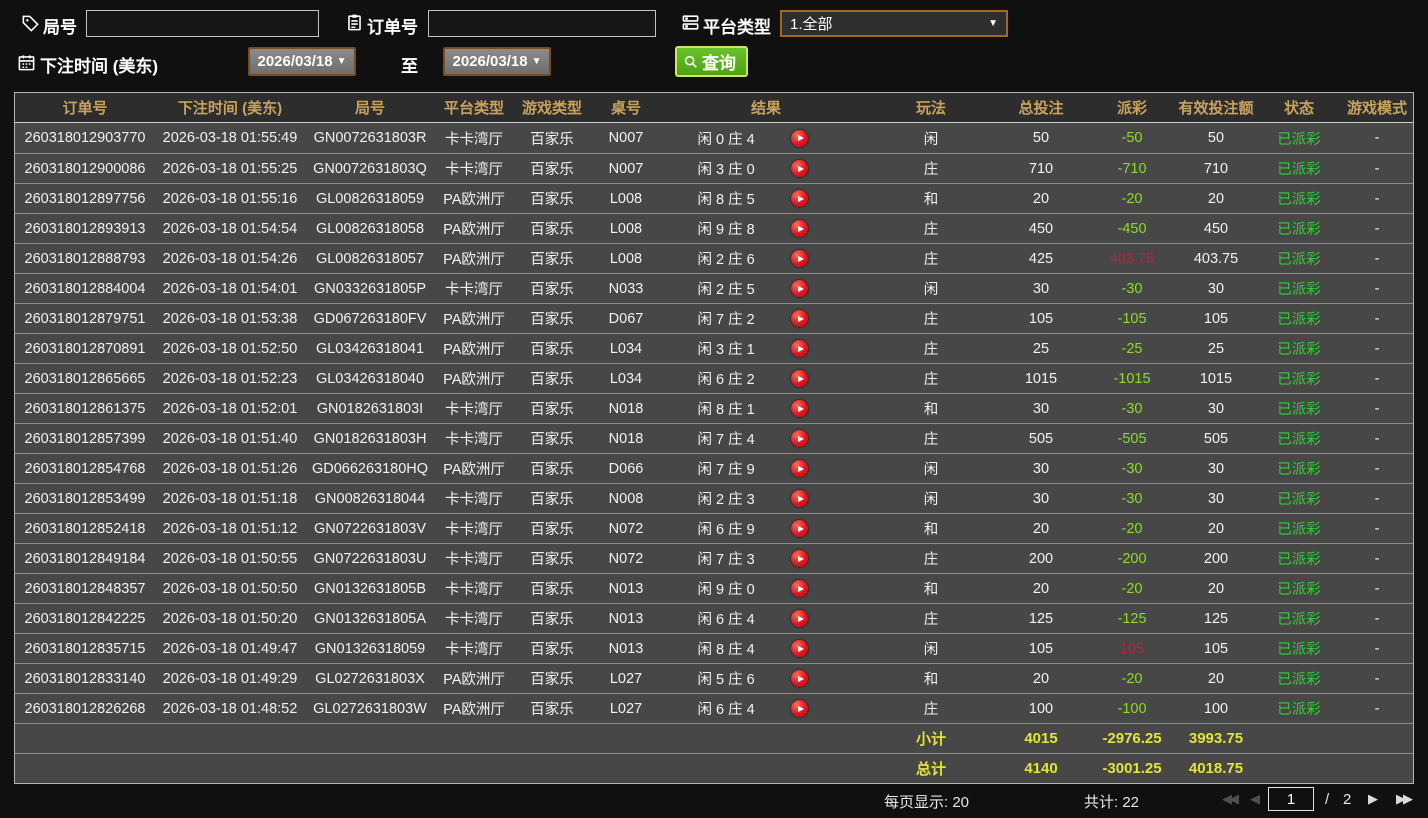 Image resolution: width=1428 pixels, height=818 pixels. Describe the element at coordinates (1298, 108) in the screenshot. I see `column-header: 状态` at that location.